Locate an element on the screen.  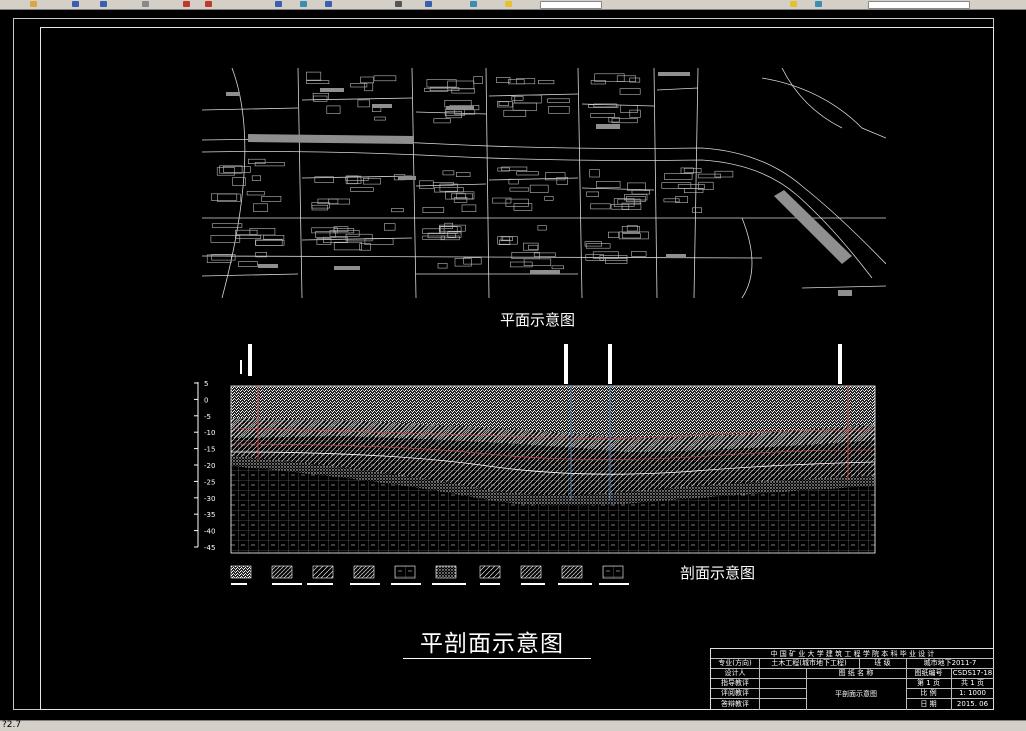
tb-drawing-name-label: 图 纸 名 称 is located at coordinates (856, 673).